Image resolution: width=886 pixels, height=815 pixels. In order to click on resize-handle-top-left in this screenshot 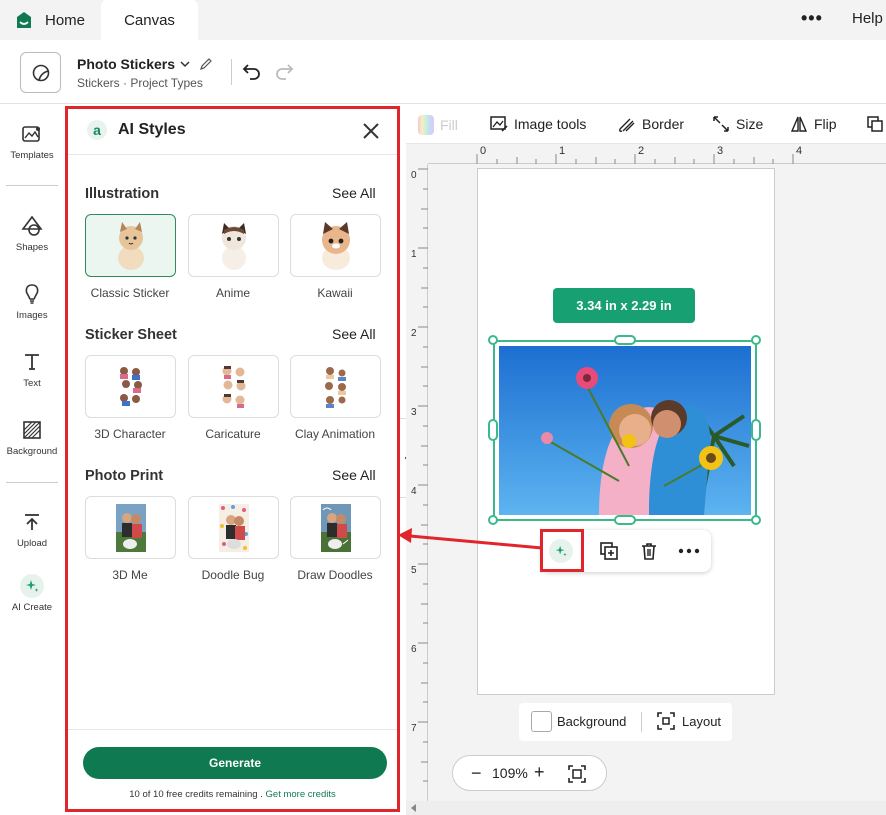, I will do `click(493, 340)`.